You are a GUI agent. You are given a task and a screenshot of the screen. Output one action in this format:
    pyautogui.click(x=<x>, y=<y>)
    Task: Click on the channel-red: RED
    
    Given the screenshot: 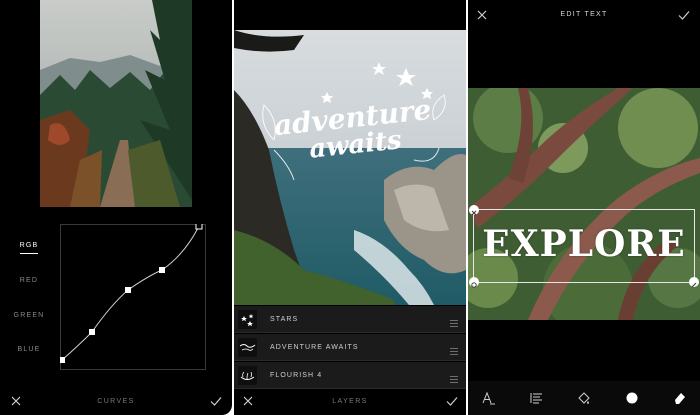 What is the action you would take?
    pyautogui.click(x=29, y=280)
    